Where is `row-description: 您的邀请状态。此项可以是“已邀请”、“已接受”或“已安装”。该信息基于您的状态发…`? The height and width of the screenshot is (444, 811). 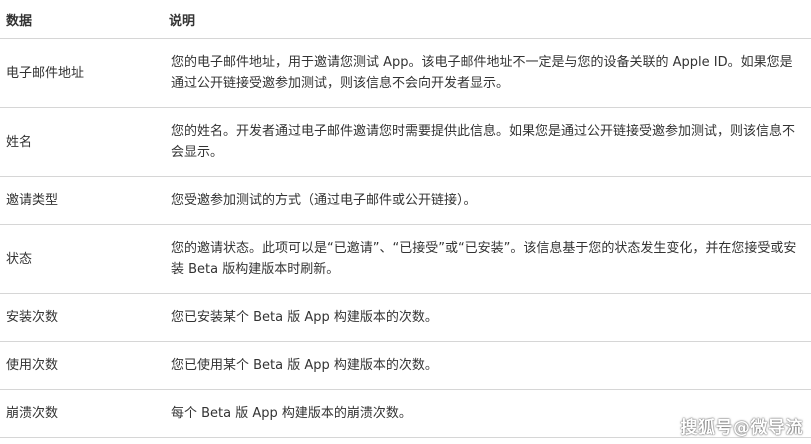 row-description: 您的邀请状态。此项可以是“已邀请”、“已接受”或“已安装”。该信息基于您的状态发… is located at coordinates (487, 259).